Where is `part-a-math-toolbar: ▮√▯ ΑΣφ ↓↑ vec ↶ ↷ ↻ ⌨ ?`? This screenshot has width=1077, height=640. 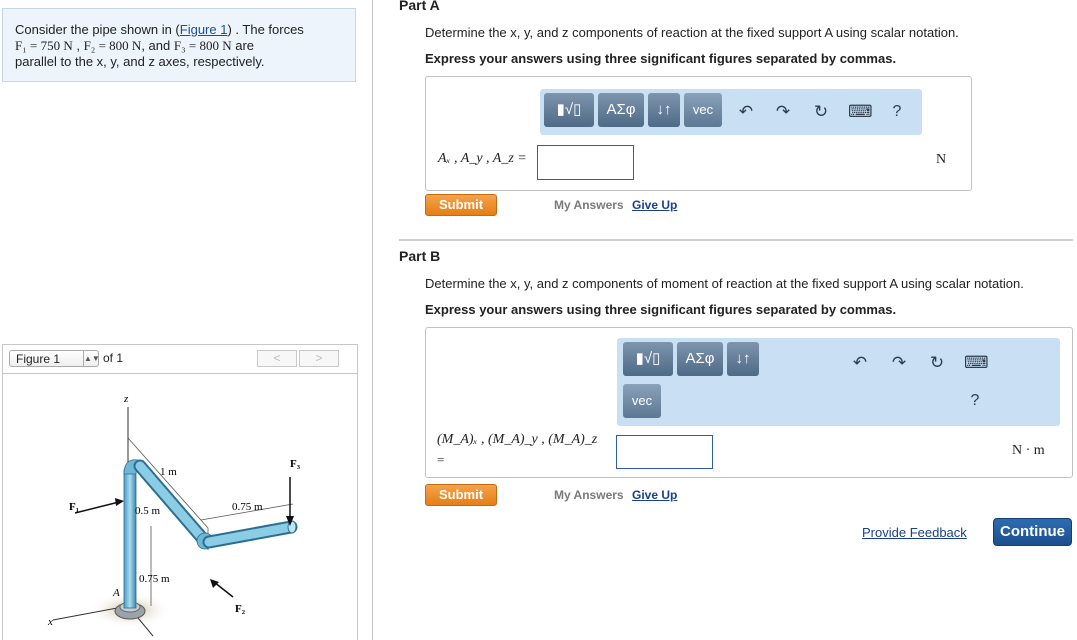
part-a-math-toolbar: ▮√▯ ΑΣφ ↓↑ vec ↶ ↷ ↻ ⌨ ? is located at coordinates (731, 112).